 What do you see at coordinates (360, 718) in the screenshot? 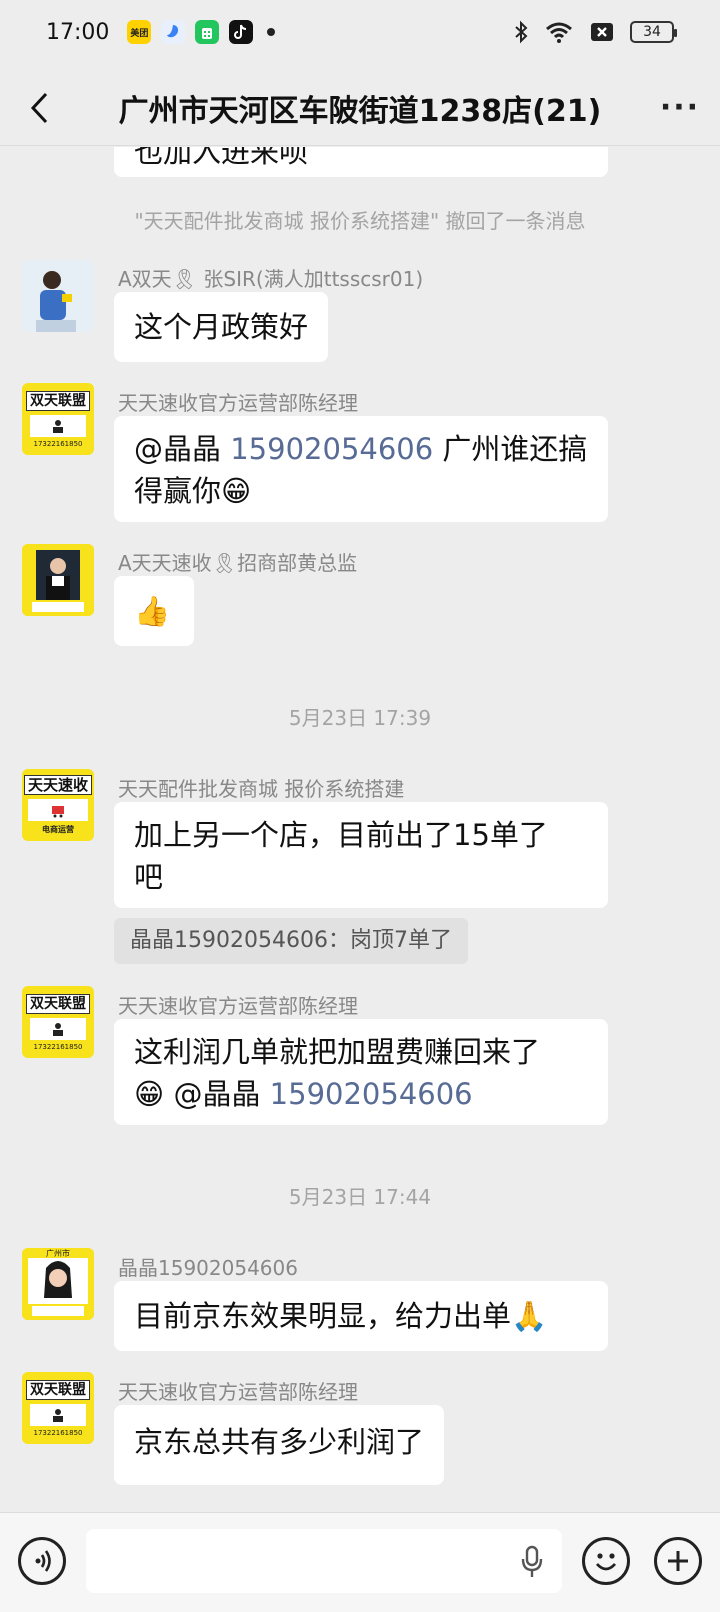
I see `timestamp: 5月23日 17:39` at bounding box center [360, 718].